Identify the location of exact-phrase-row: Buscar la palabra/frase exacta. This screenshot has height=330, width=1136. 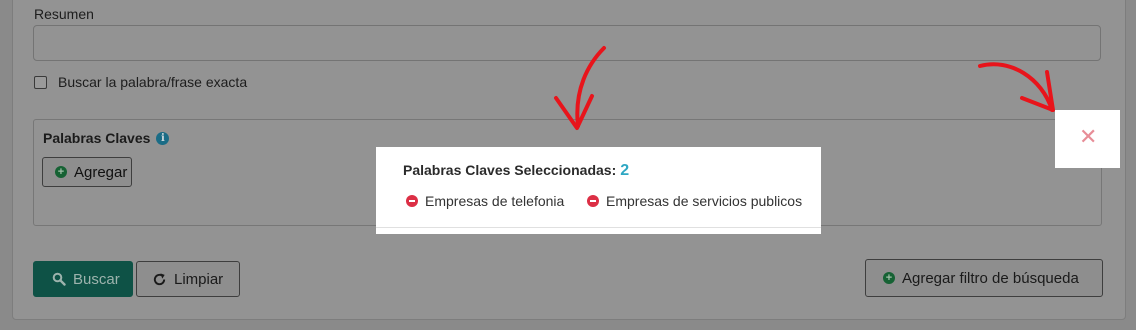
(140, 82).